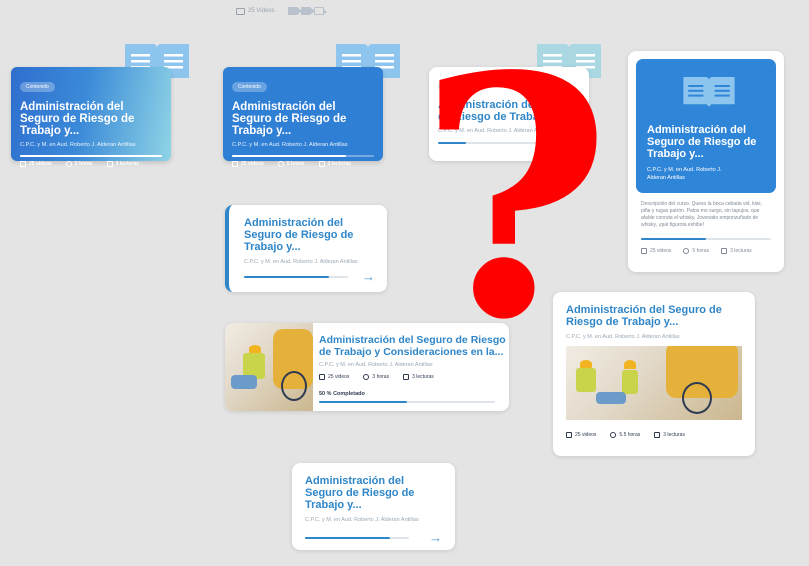 The height and width of the screenshot is (566, 809). Describe the element at coordinates (630, 435) in the screenshot. I see `hours-count: 5.5 horas` at that location.